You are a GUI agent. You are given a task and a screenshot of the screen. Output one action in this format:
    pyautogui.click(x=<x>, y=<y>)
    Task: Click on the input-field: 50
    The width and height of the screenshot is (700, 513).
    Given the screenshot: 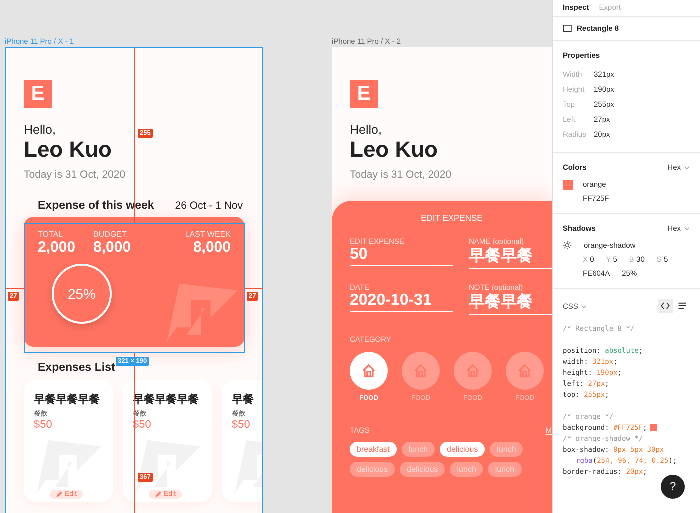 What is the action you would take?
    pyautogui.click(x=401, y=256)
    